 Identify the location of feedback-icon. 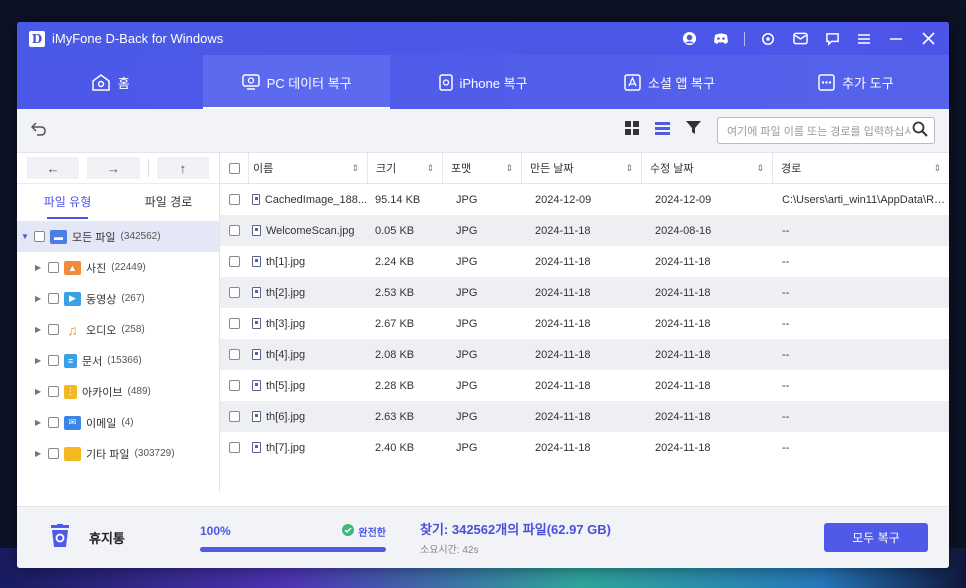
(832, 39).